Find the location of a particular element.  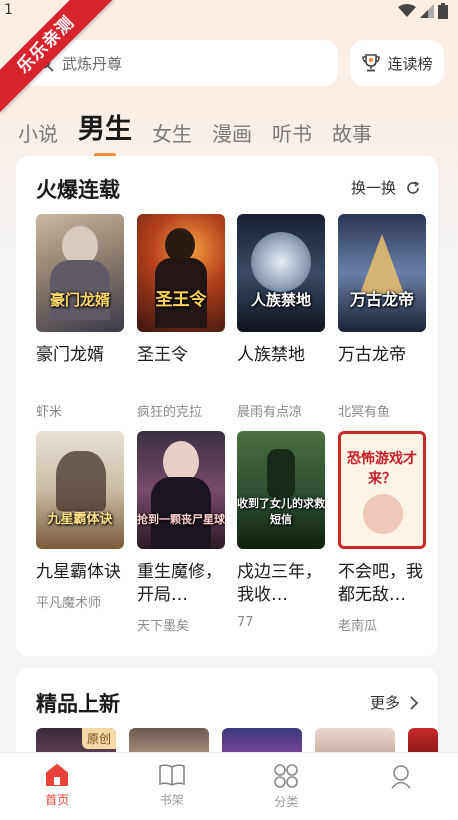

book-open-icon is located at coordinates (171, 775).